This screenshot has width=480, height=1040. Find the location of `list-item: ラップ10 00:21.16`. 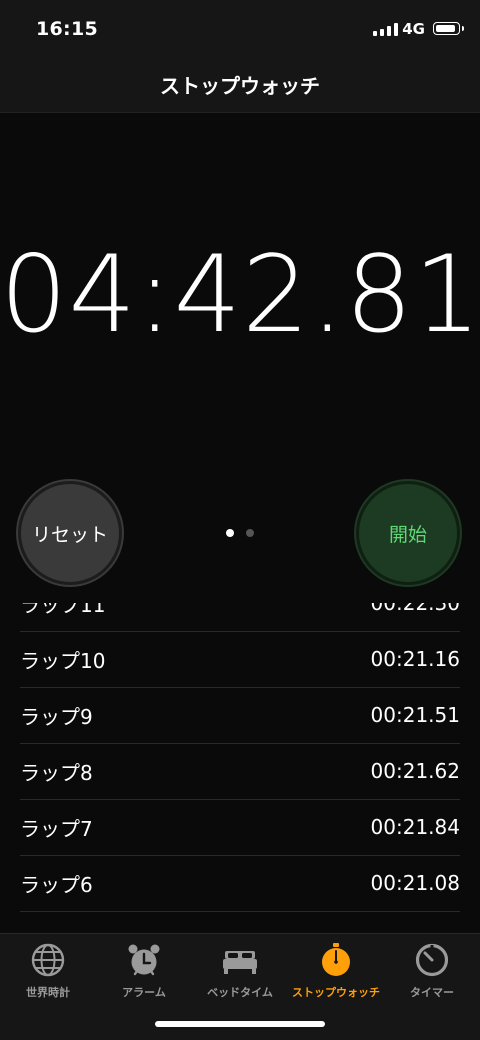

list-item: ラップ10 00:21.16 is located at coordinates (240, 659).